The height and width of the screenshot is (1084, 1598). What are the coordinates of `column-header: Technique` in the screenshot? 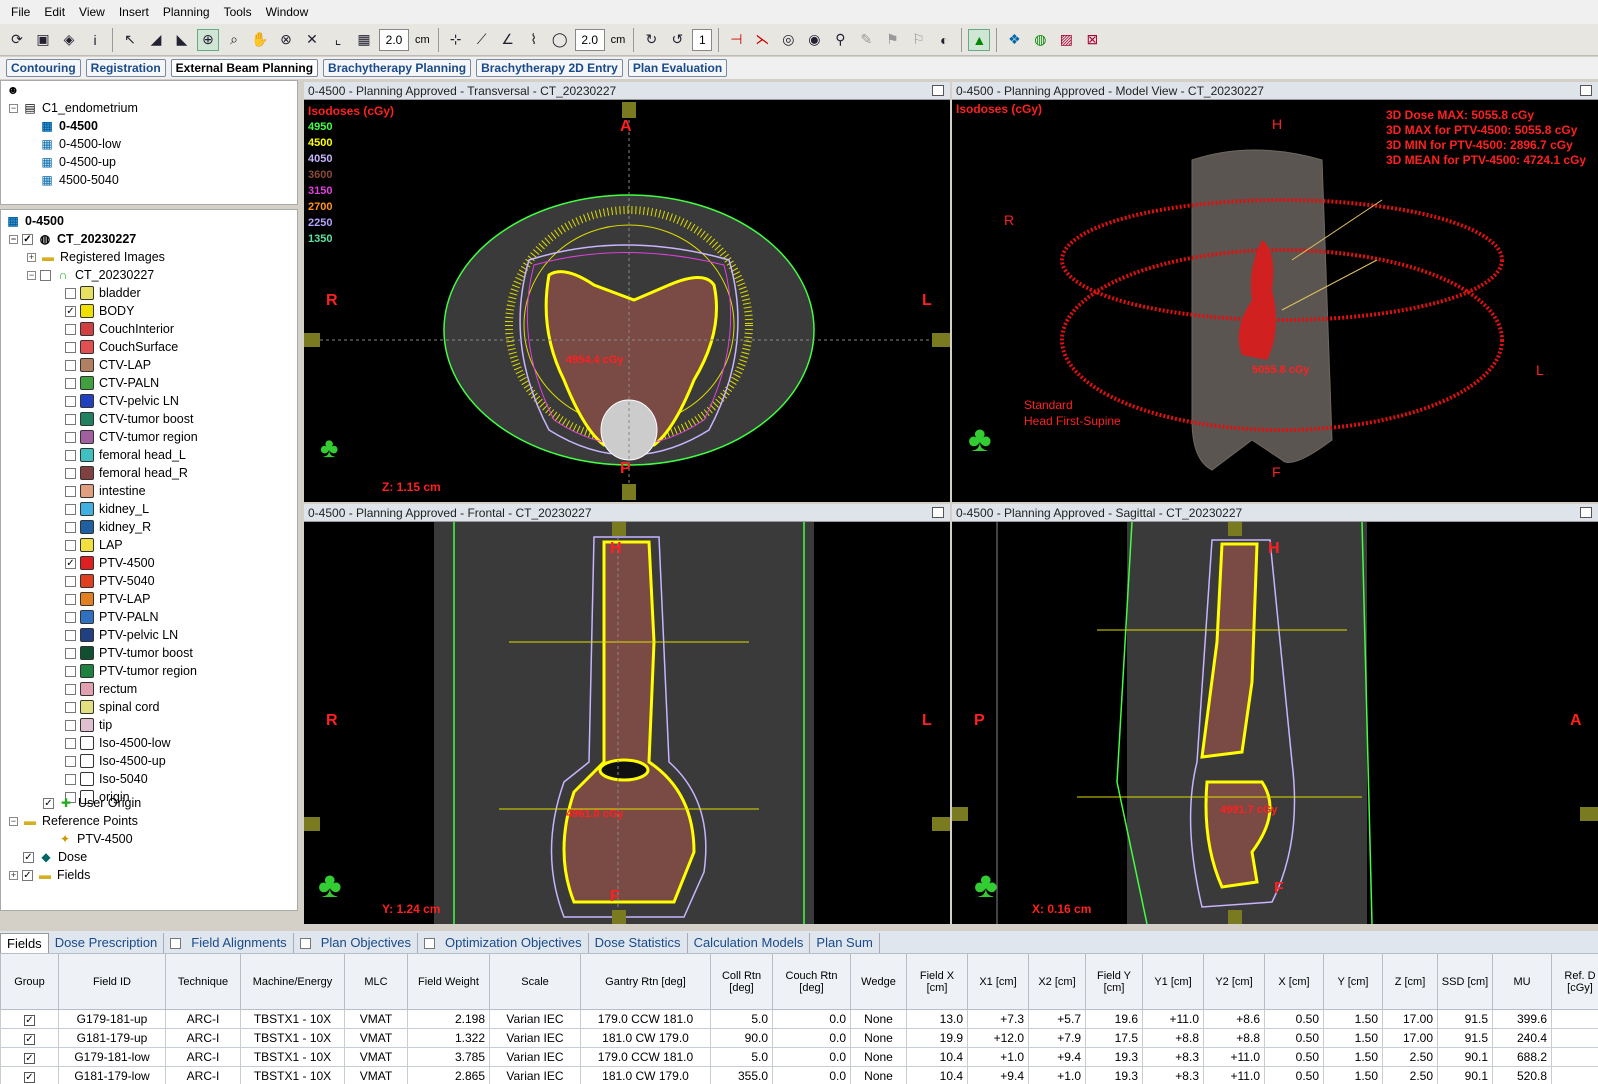 It's located at (203, 981).